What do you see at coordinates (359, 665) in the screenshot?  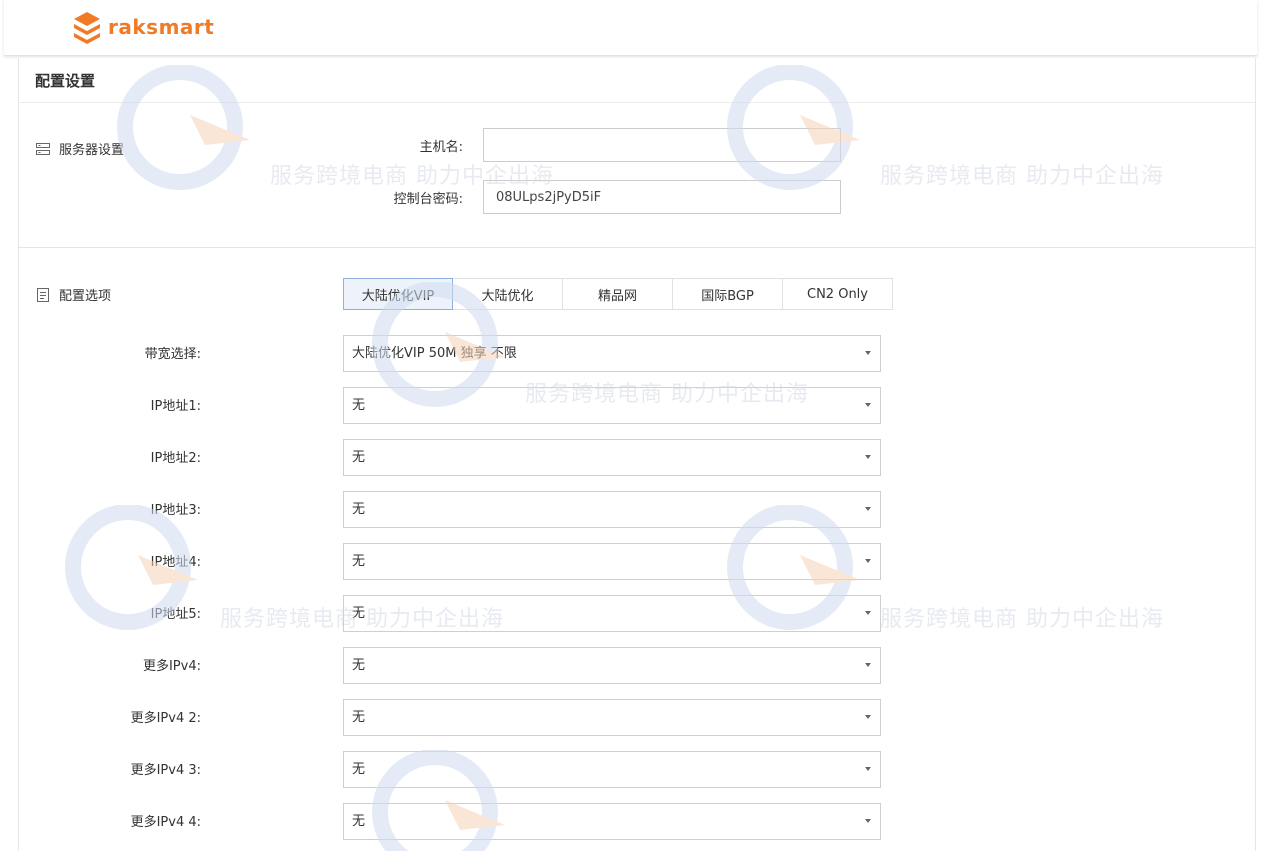 I see `more-ipv4-value: 无` at bounding box center [359, 665].